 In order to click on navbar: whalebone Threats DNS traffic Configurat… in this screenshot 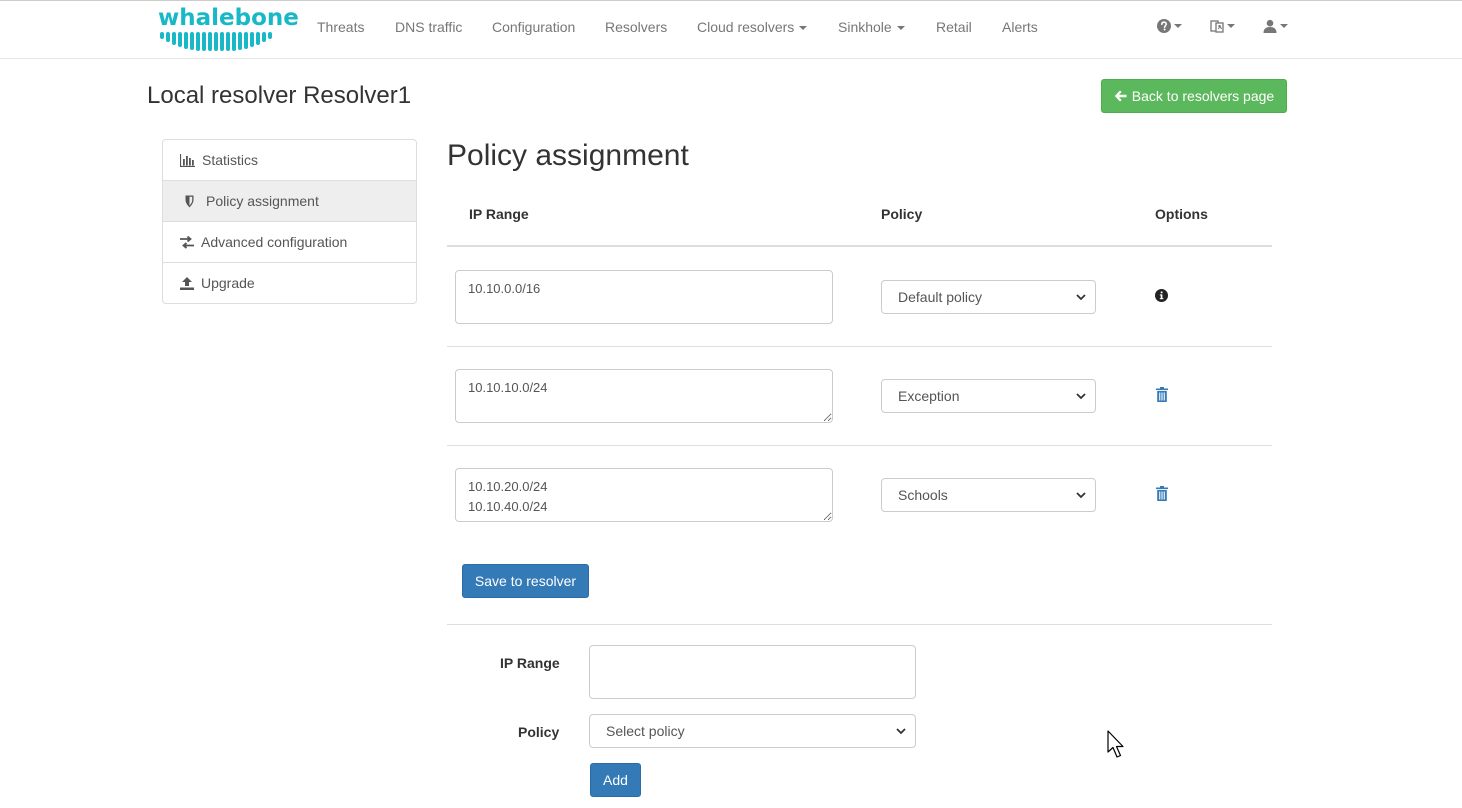, I will do `click(731, 29)`.